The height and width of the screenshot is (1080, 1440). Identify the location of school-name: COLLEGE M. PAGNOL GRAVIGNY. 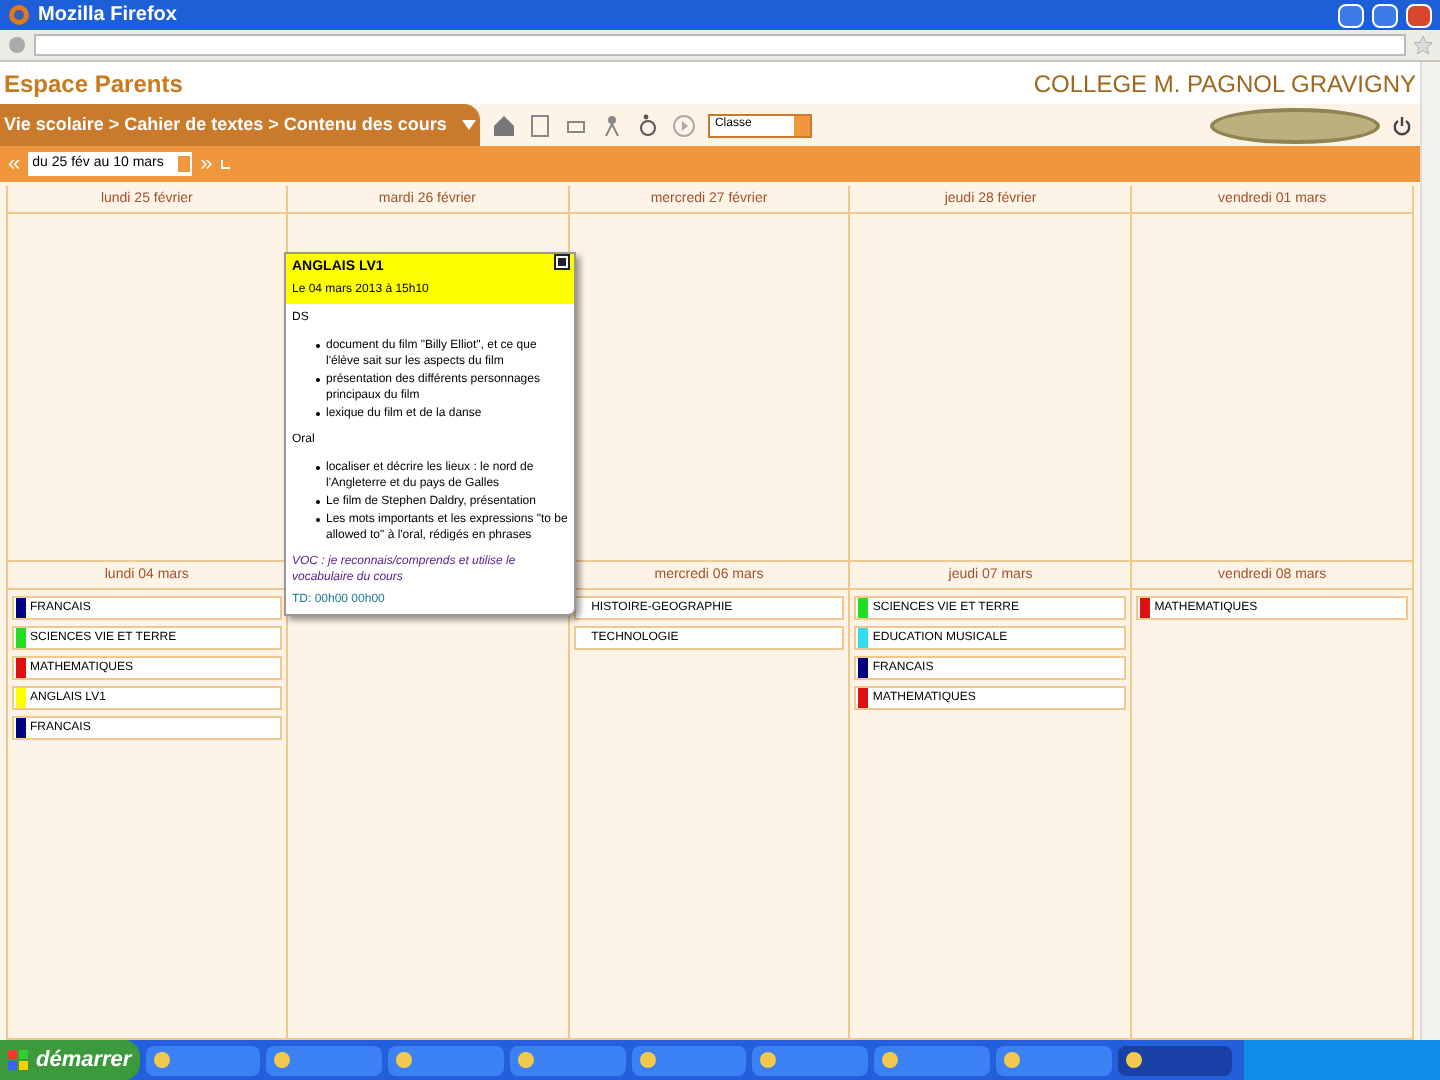
(1224, 84).